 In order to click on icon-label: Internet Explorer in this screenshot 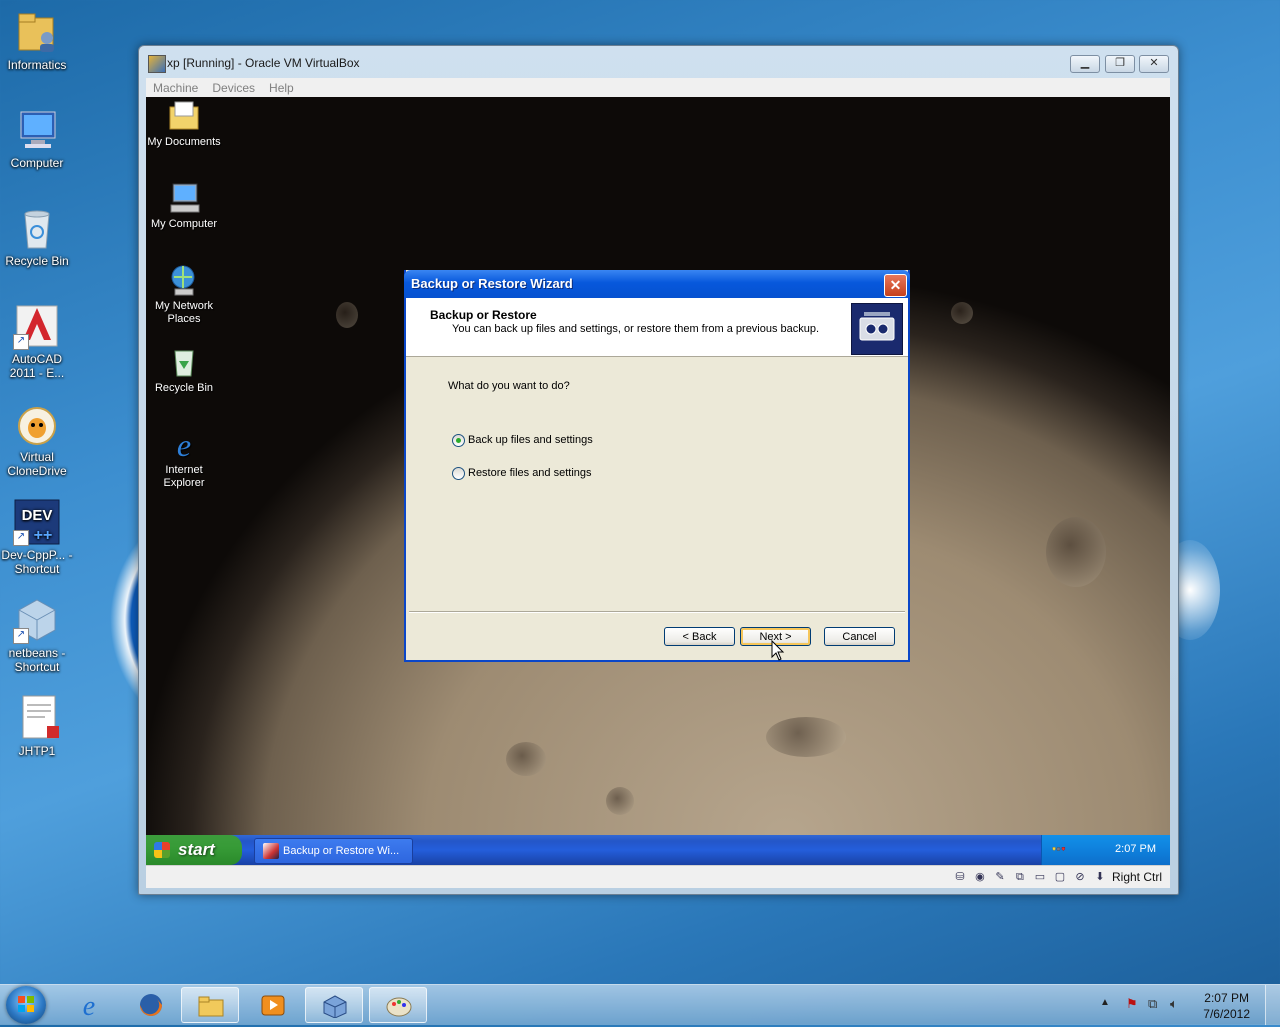, I will do `click(184, 476)`.